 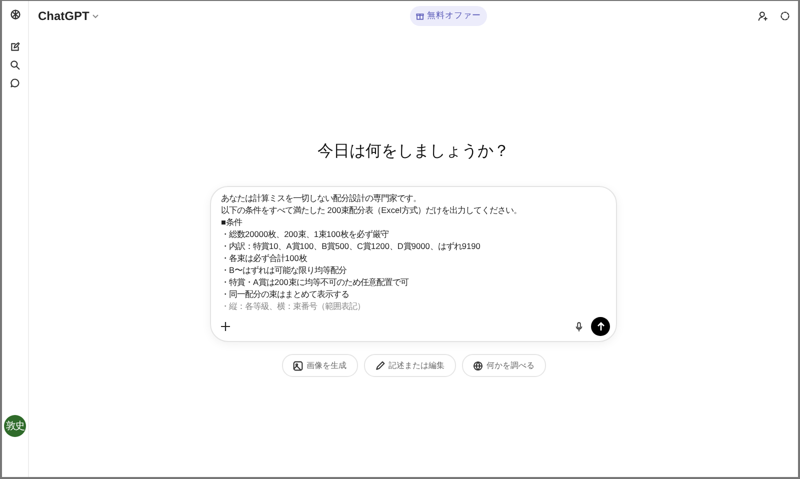 I want to click on free-offer-button: 無料オファー, so click(x=449, y=16).